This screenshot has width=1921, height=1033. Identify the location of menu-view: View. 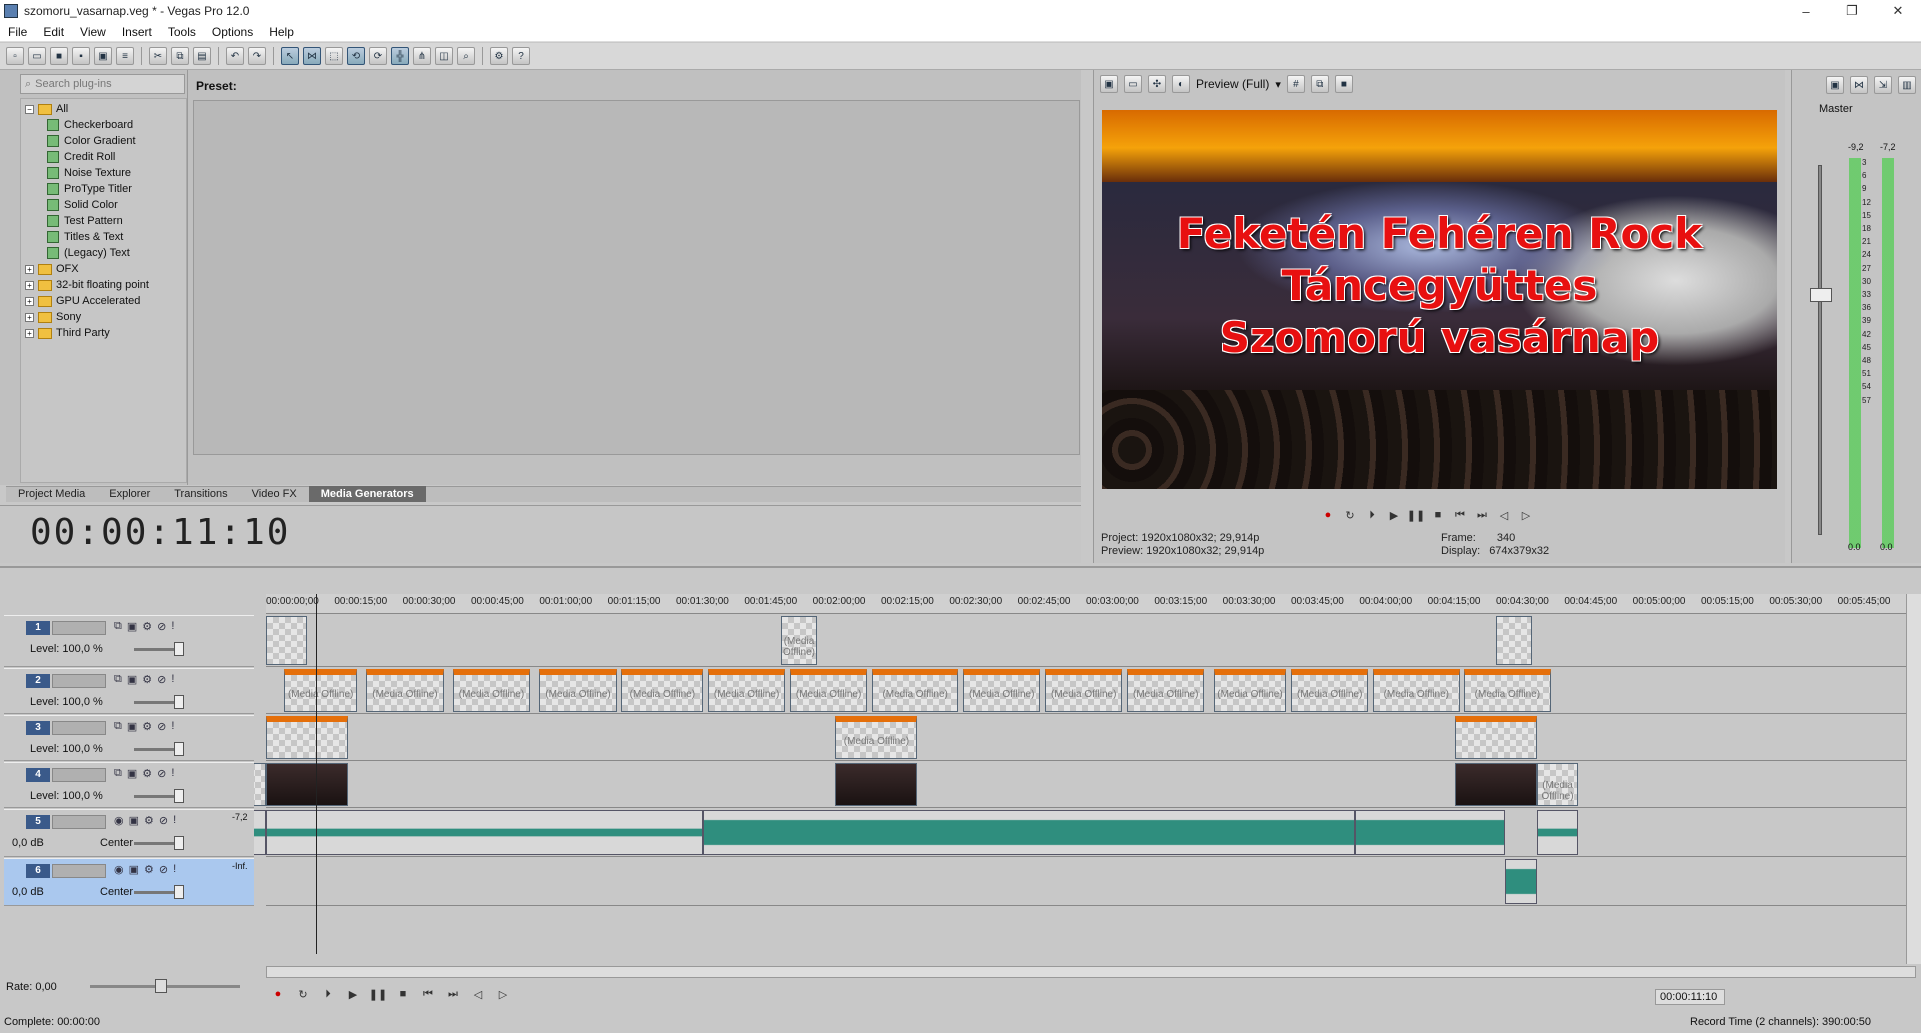
(93, 32).